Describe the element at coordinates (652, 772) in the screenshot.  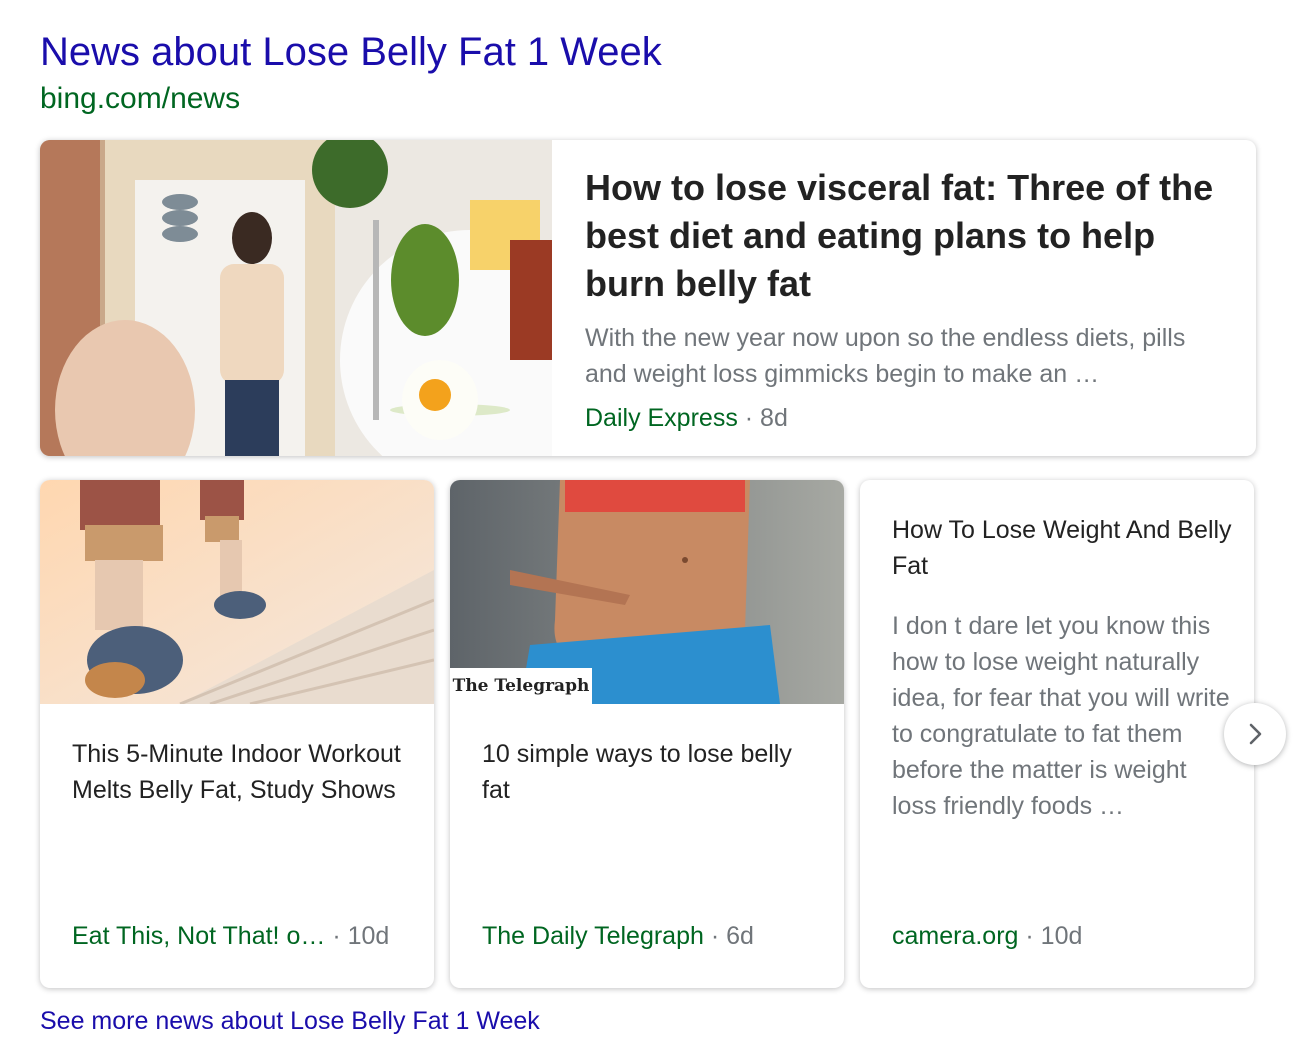
I see `card-headline: 10 simple ways to lose belly fat` at that location.